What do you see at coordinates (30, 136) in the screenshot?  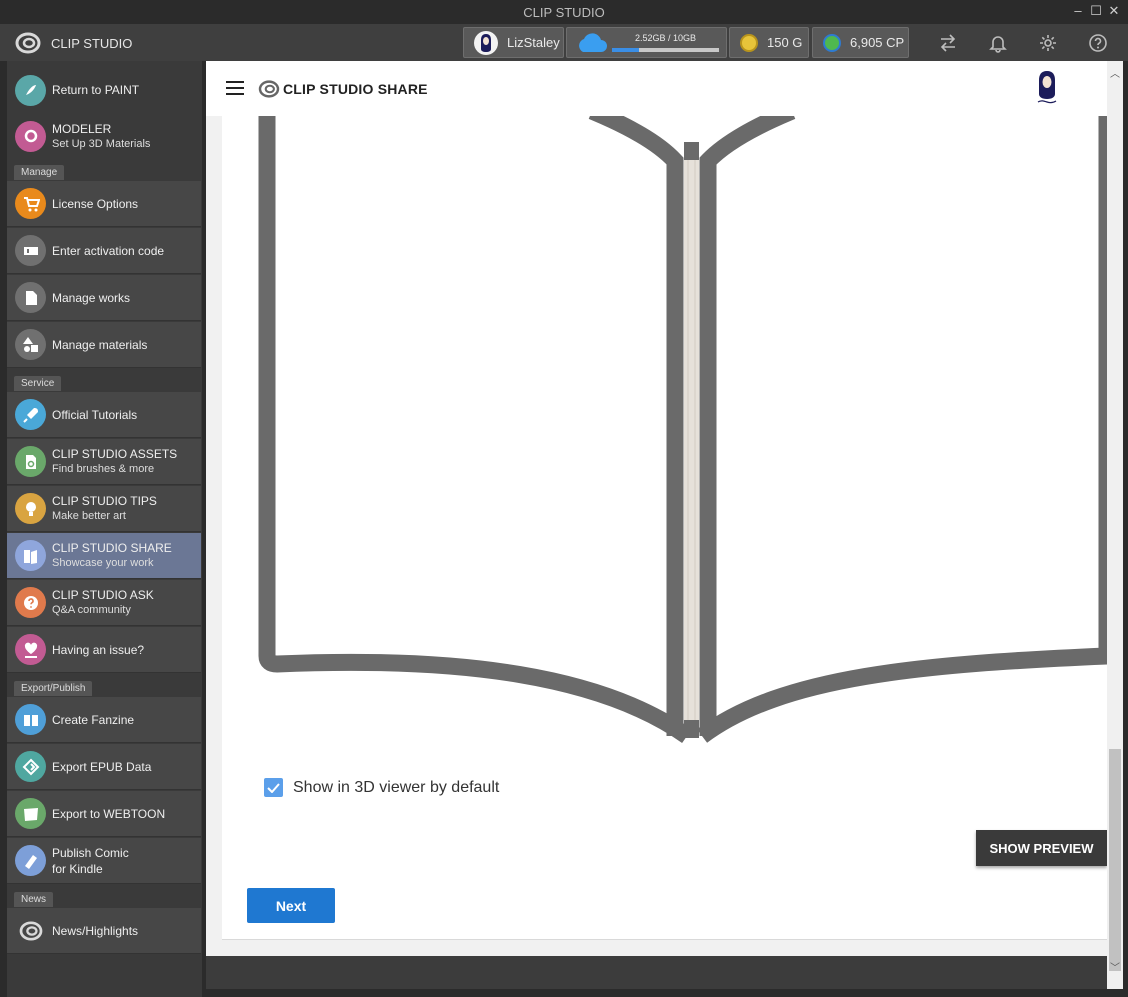 I see `modeler-icon` at bounding box center [30, 136].